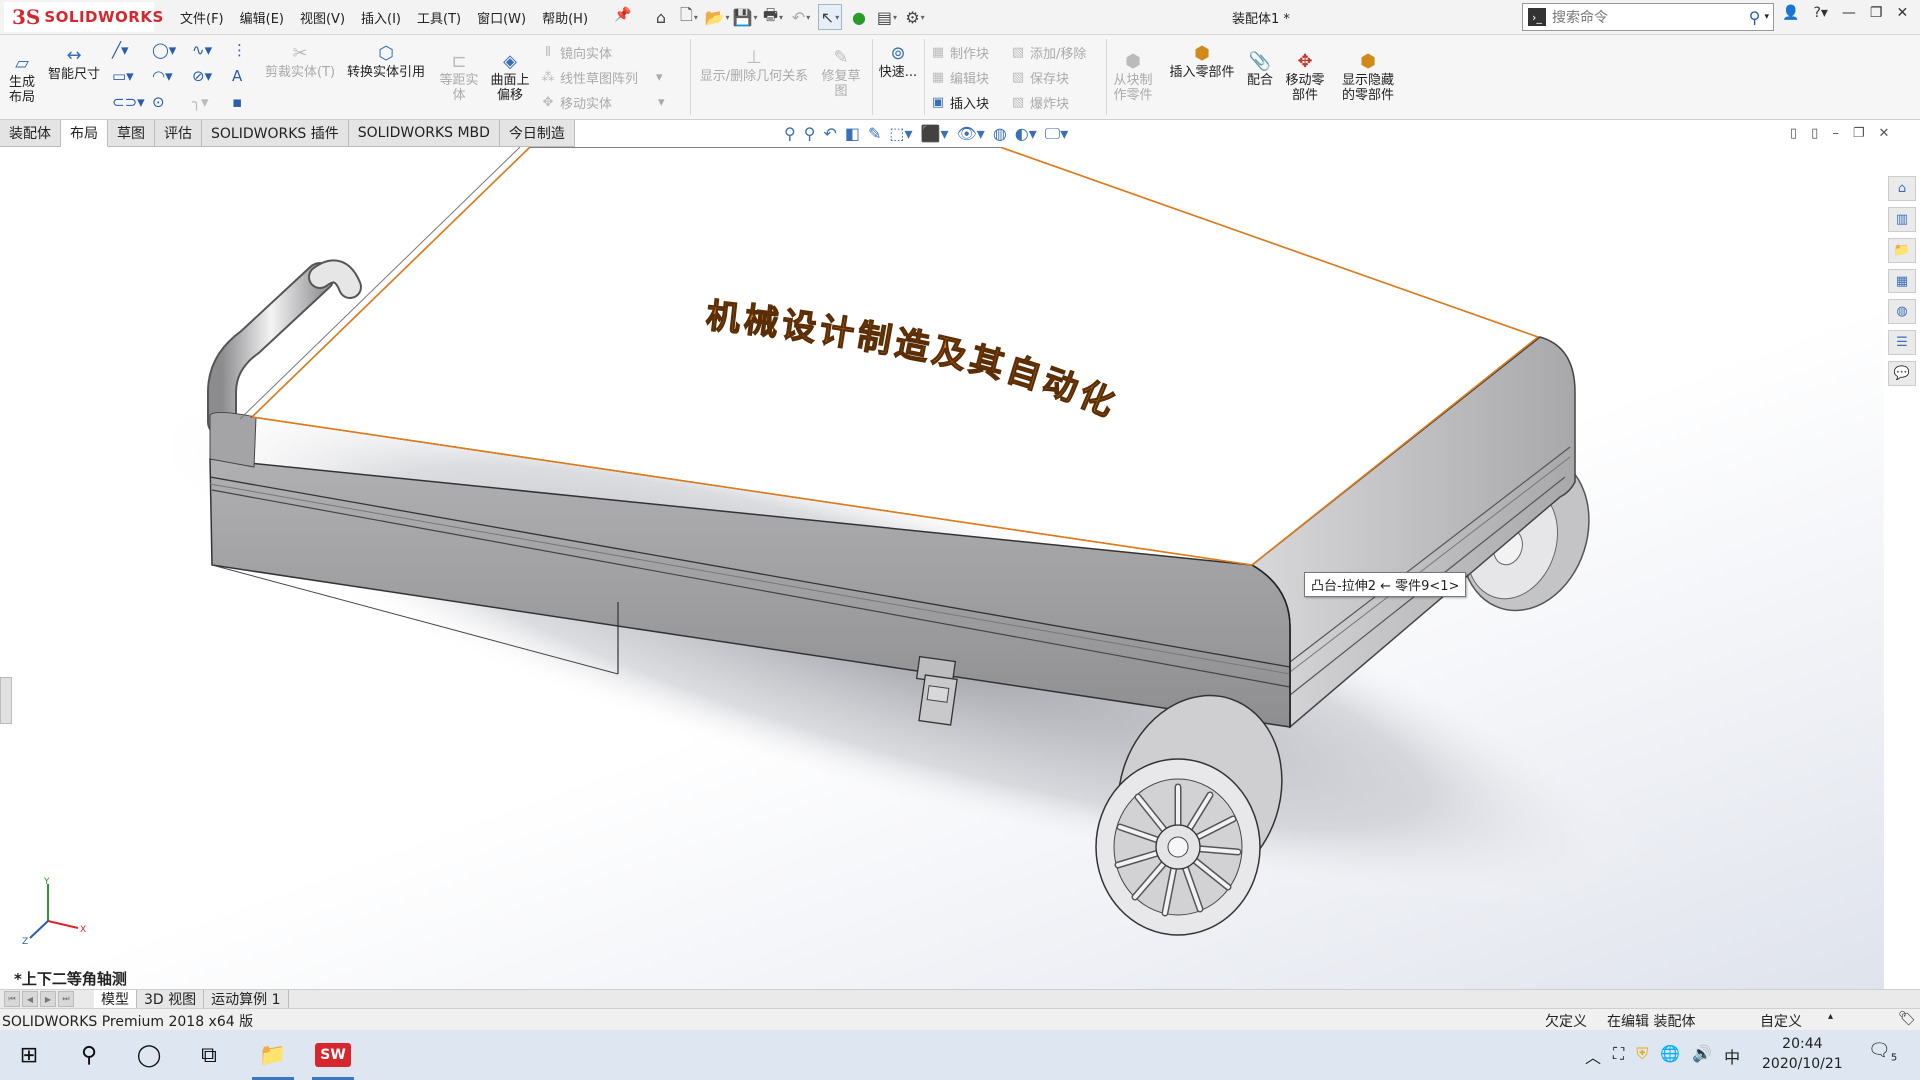  Describe the element at coordinates (829, 134) in the screenshot. I see `previous-view-icon: ↶` at that location.